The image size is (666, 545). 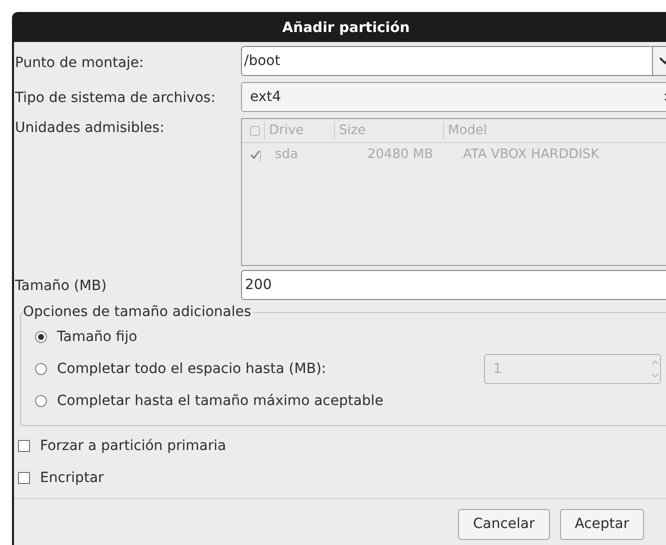 What do you see at coordinates (258, 285) in the screenshot?
I see `field-value: 200` at bounding box center [258, 285].